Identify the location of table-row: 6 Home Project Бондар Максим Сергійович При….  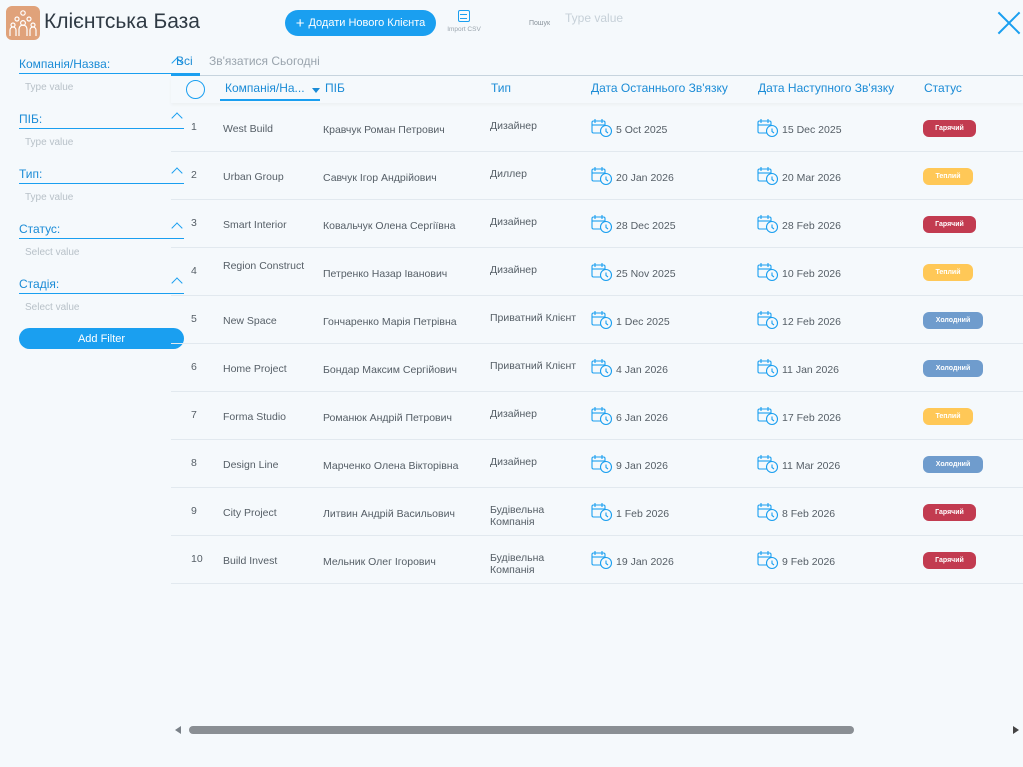
(597, 368).